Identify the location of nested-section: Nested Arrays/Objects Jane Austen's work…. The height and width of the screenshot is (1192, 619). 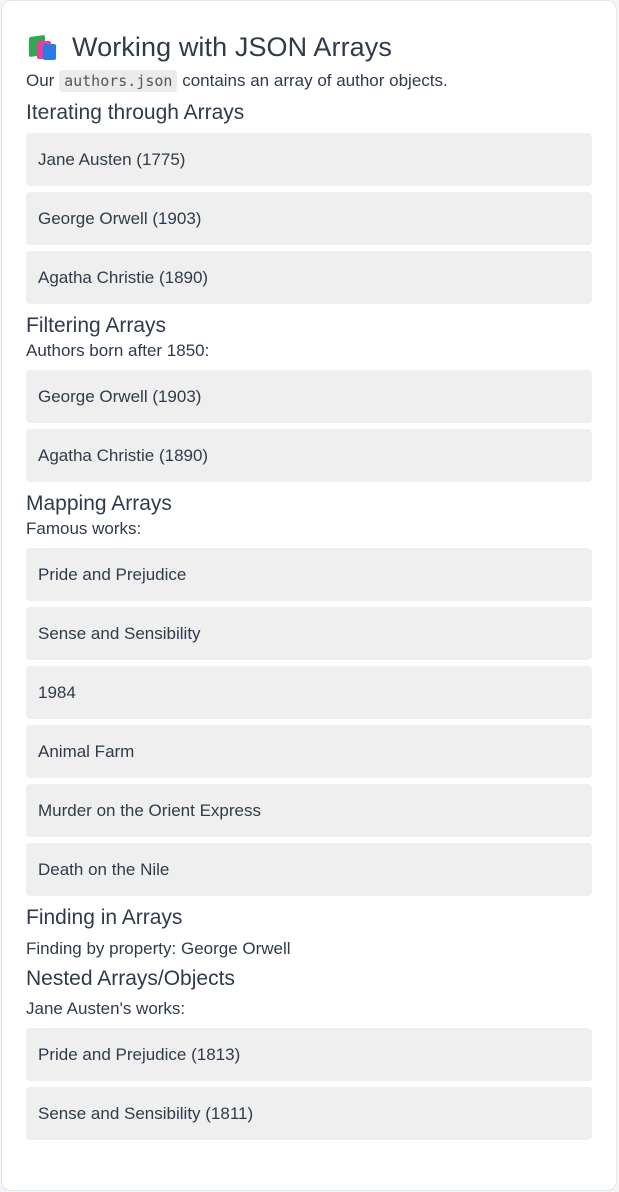
(309, 1052).